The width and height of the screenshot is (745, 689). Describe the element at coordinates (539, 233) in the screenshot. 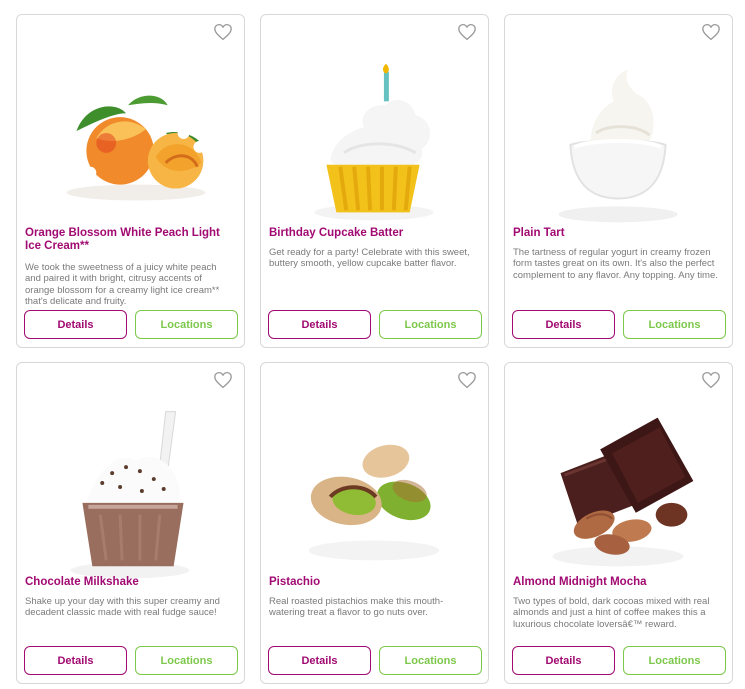

I see `flavor-title: Plain Tart` at that location.